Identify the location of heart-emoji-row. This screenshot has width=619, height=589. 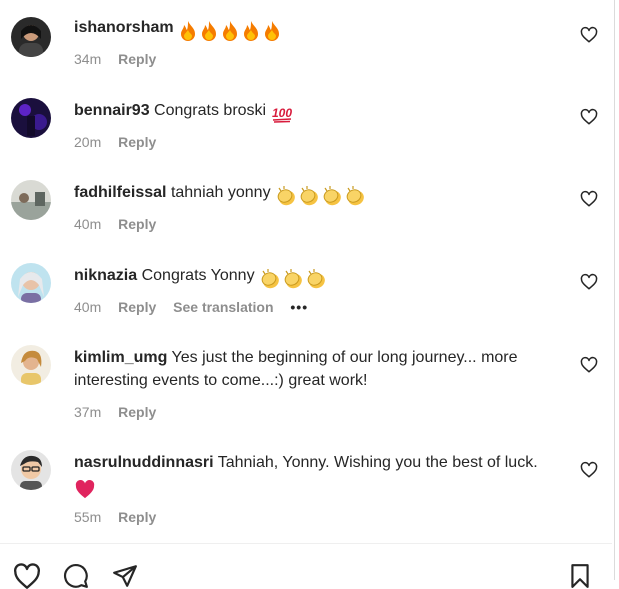
(85, 488).